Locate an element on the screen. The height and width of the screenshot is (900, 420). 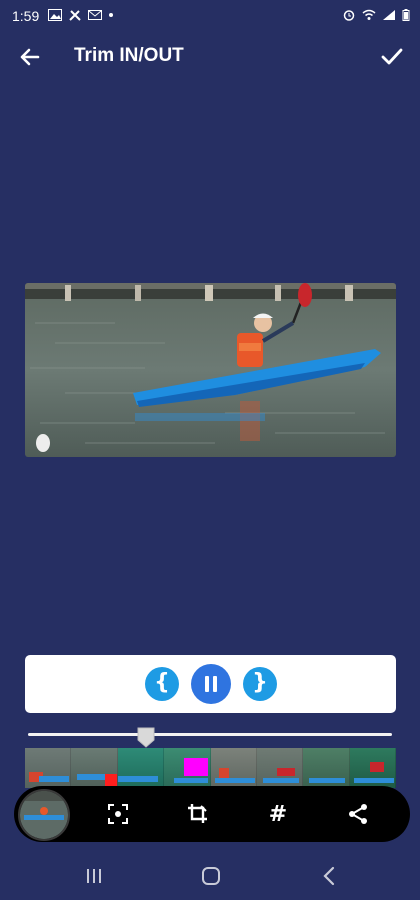
gallery-icon is located at coordinates (55, 15).